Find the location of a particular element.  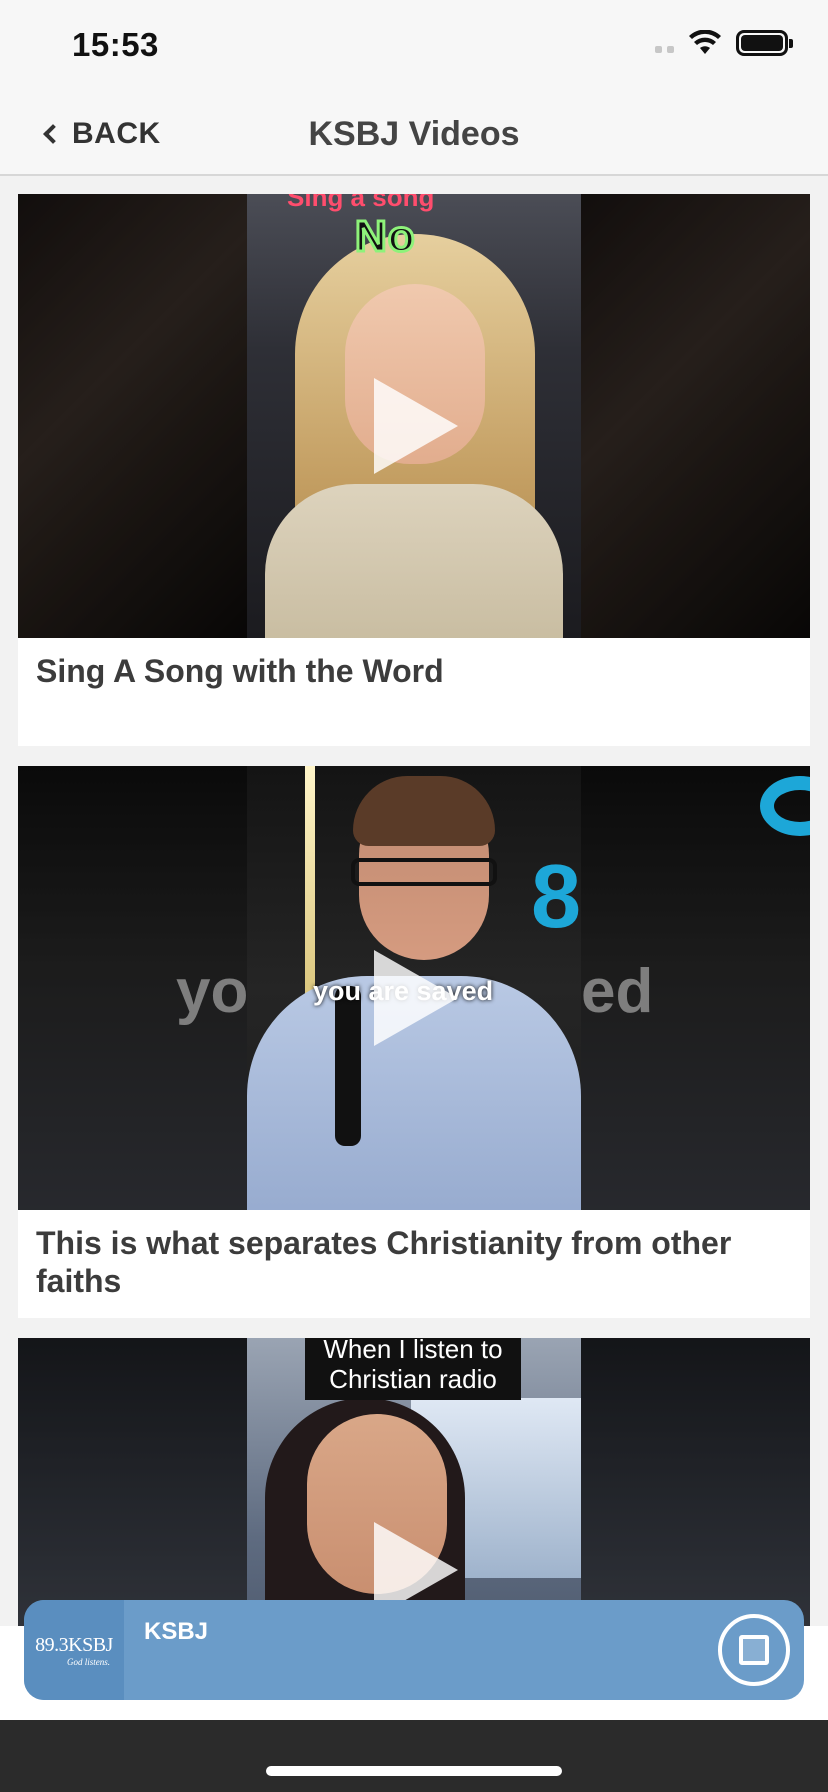

page-title: KSBJ Videos is located at coordinates (414, 134).